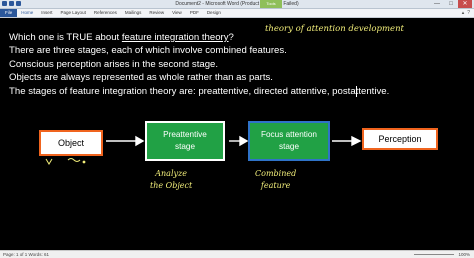  I want to click on tab-references: References, so click(105, 13).